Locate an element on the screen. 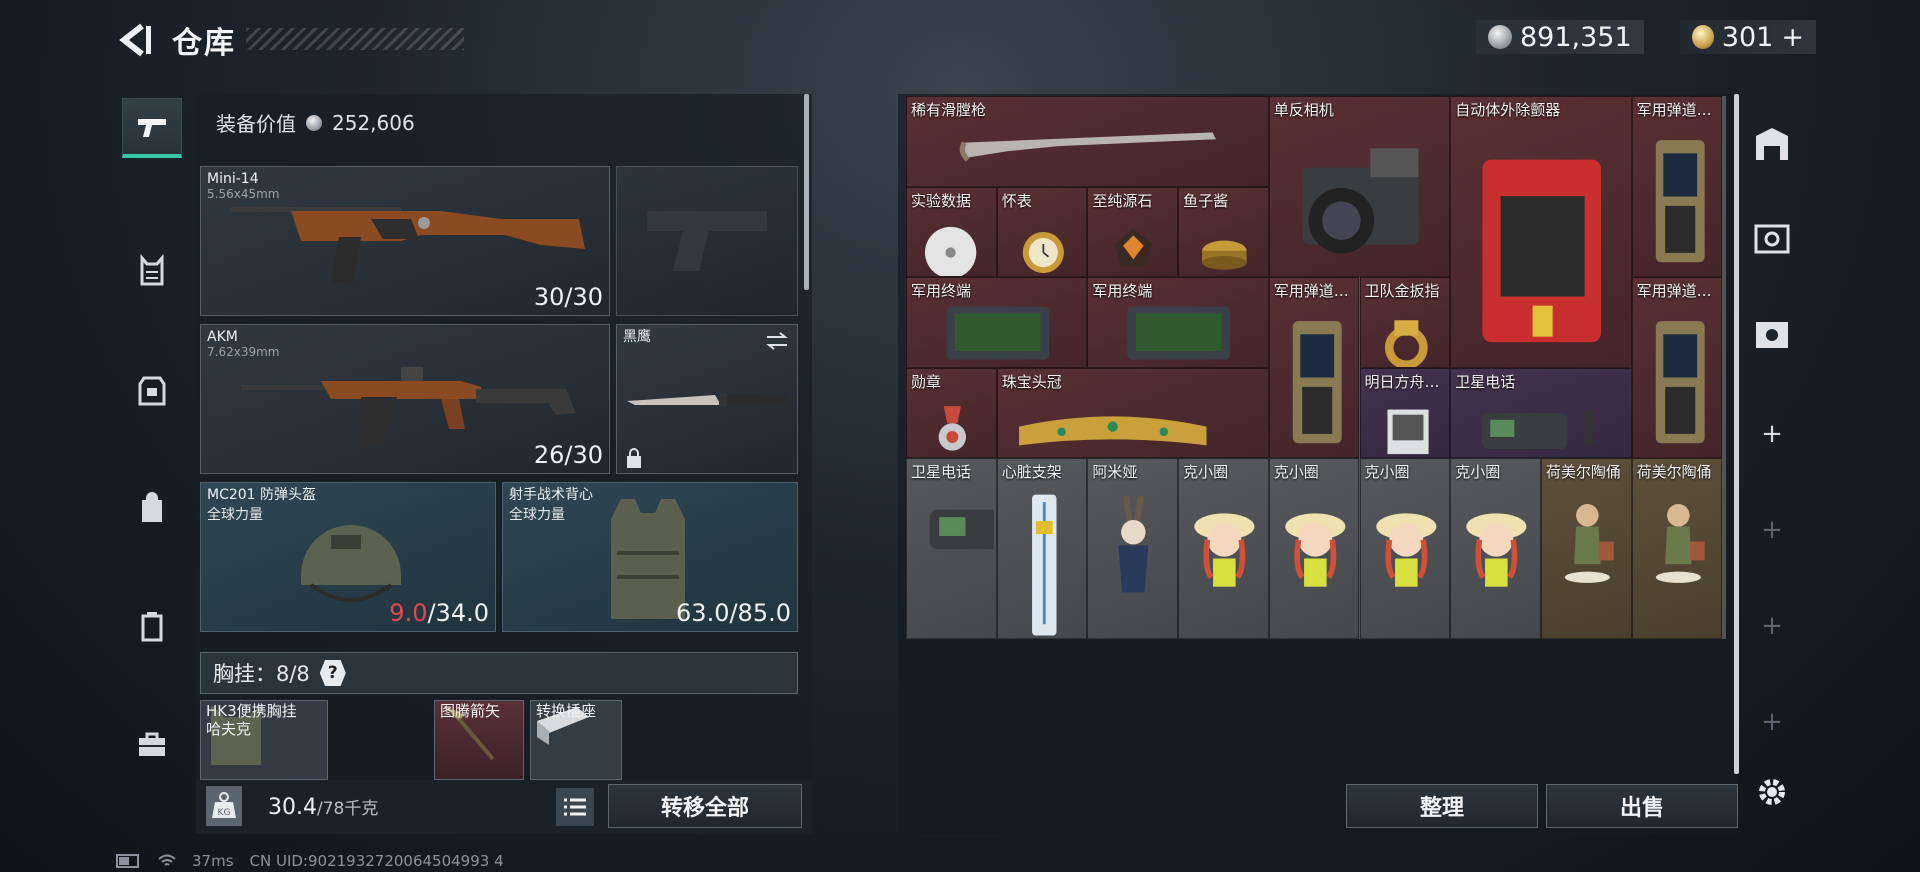 The width and height of the screenshot is (1920, 872). storage-item: 实验数据 is located at coordinates (951, 231).